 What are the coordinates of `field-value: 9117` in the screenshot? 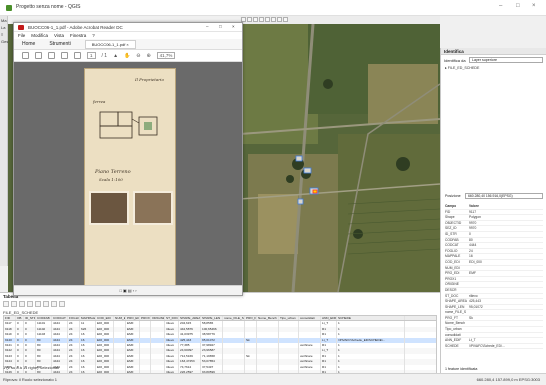 It's located at (473, 211).